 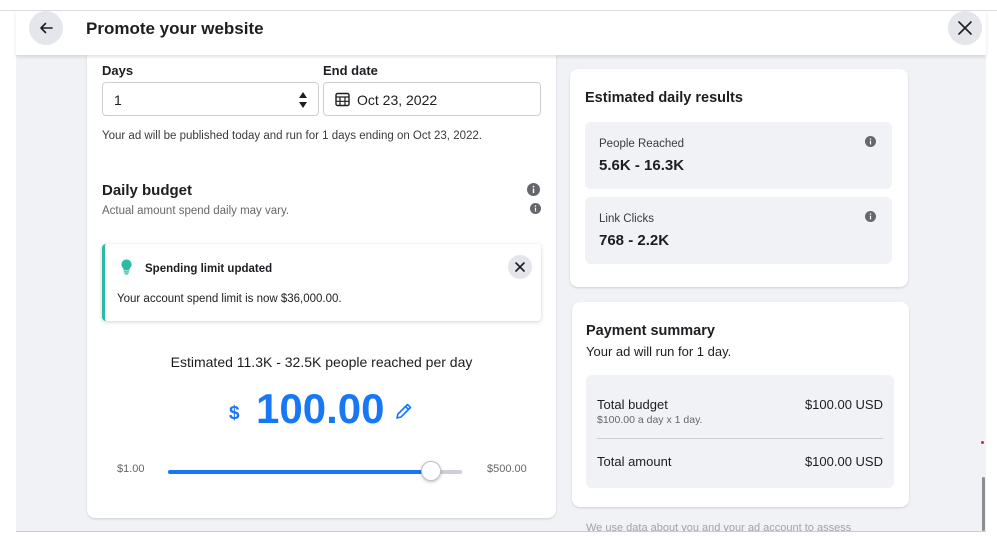 I want to click on budget-amount: $ 100.00, so click(x=321, y=410).